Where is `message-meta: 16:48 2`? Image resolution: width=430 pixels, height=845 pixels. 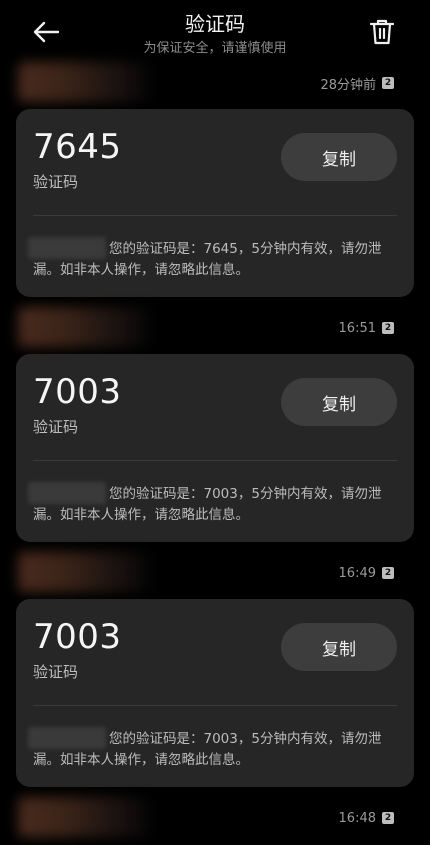 message-meta: 16:48 2 is located at coordinates (366, 818).